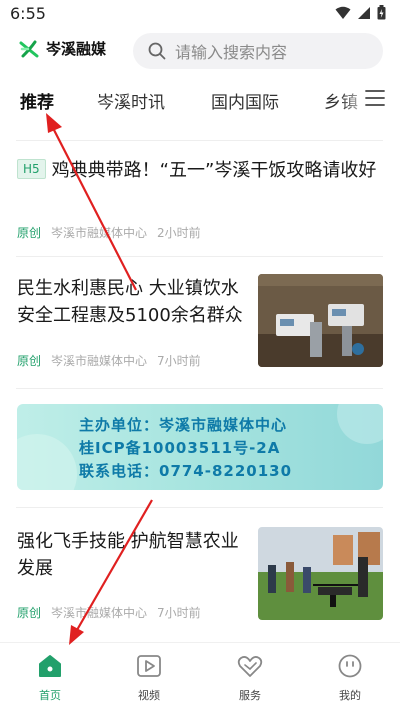 This screenshot has height=712, width=400. What do you see at coordinates (250, 695) in the screenshot?
I see `nav-service-label: 服务` at bounding box center [250, 695].